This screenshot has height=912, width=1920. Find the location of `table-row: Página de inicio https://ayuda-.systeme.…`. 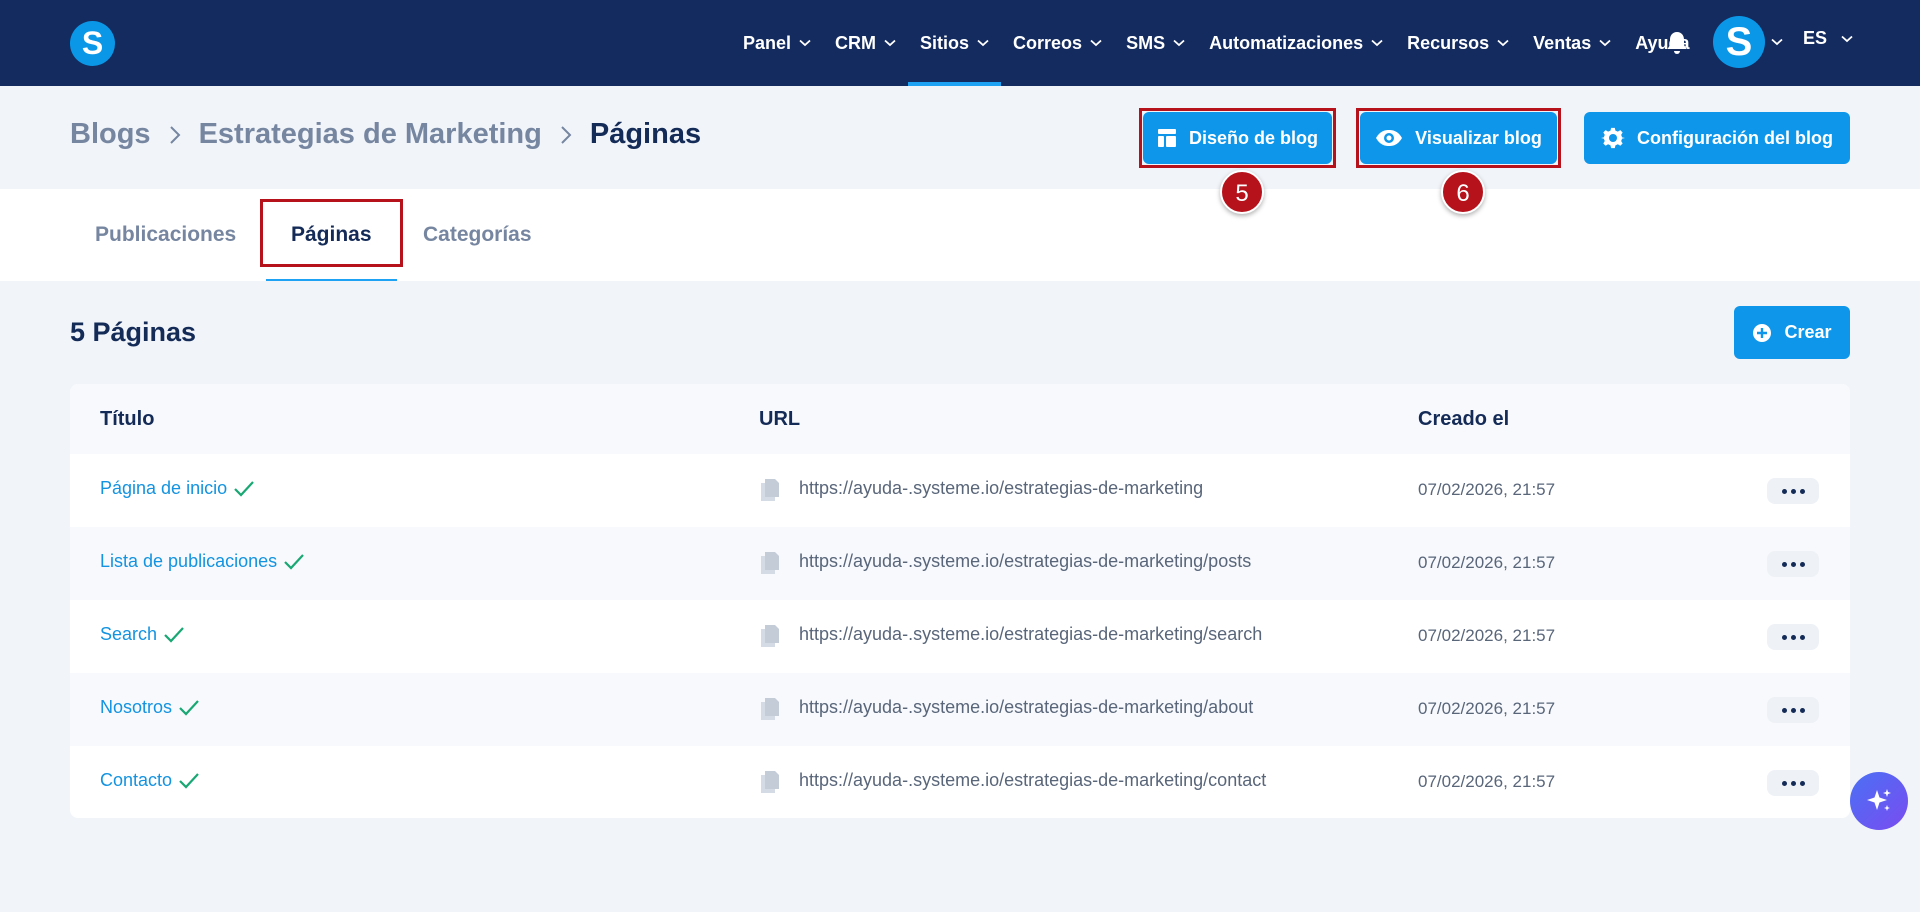

table-row: Página de inicio https://ayuda-.systeme.… is located at coordinates (960, 490).